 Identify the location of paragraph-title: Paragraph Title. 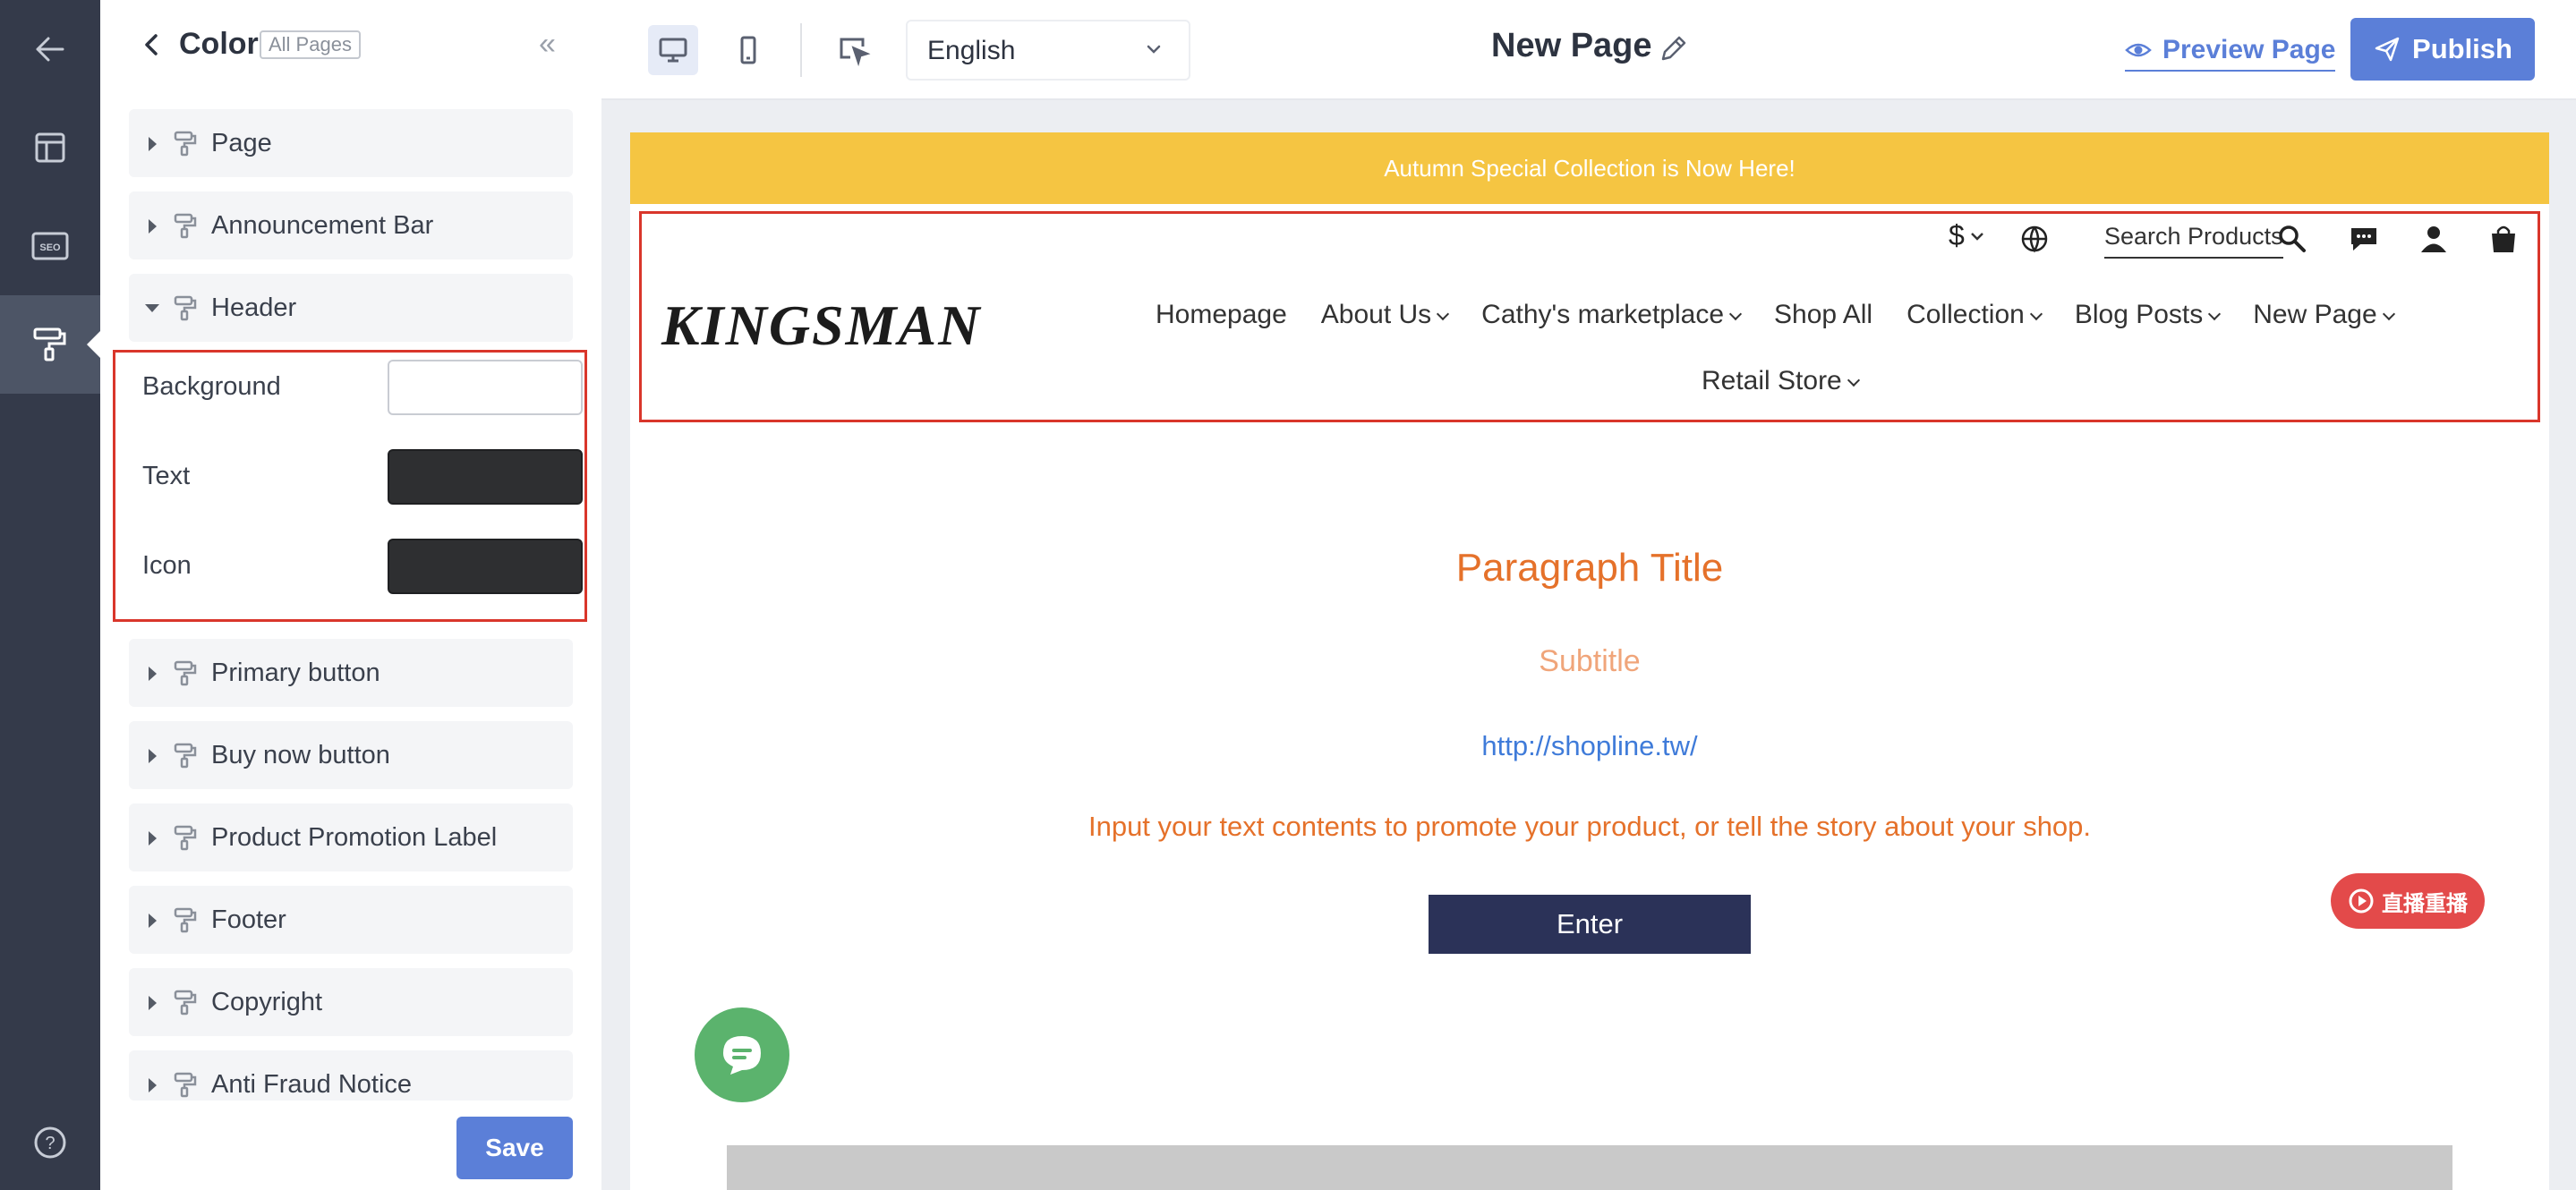
(1589, 568).